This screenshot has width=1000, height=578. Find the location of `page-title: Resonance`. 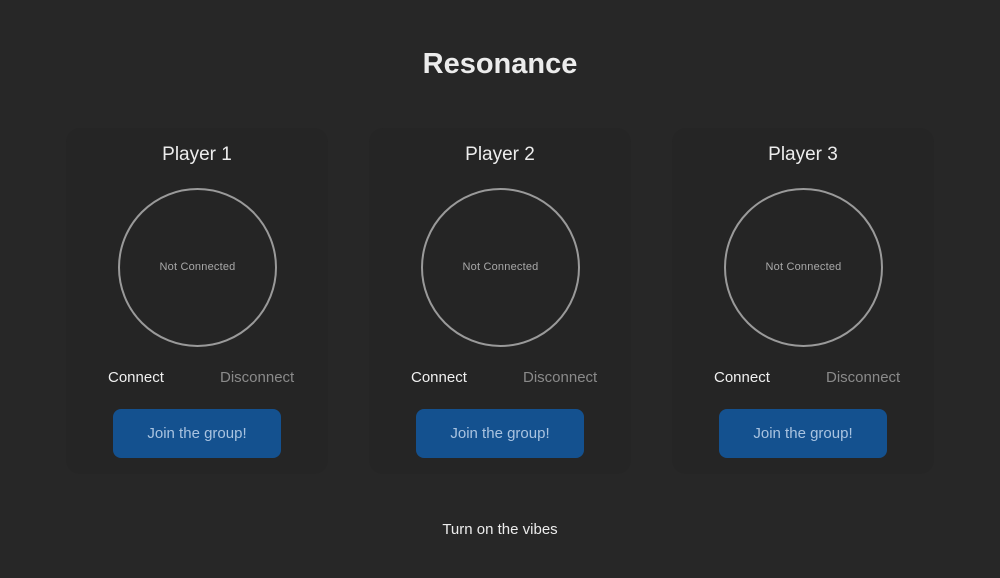

page-title: Resonance is located at coordinates (500, 64).